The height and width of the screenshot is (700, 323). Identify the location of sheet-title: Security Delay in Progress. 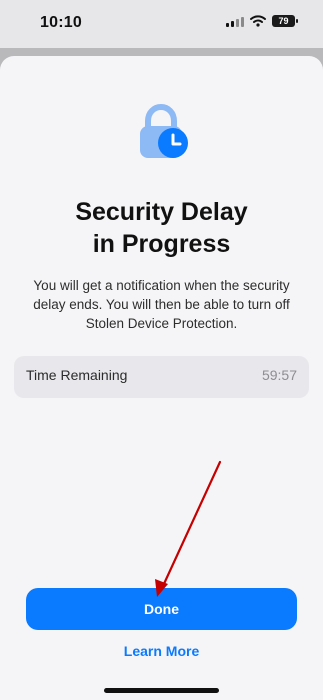
(161, 228).